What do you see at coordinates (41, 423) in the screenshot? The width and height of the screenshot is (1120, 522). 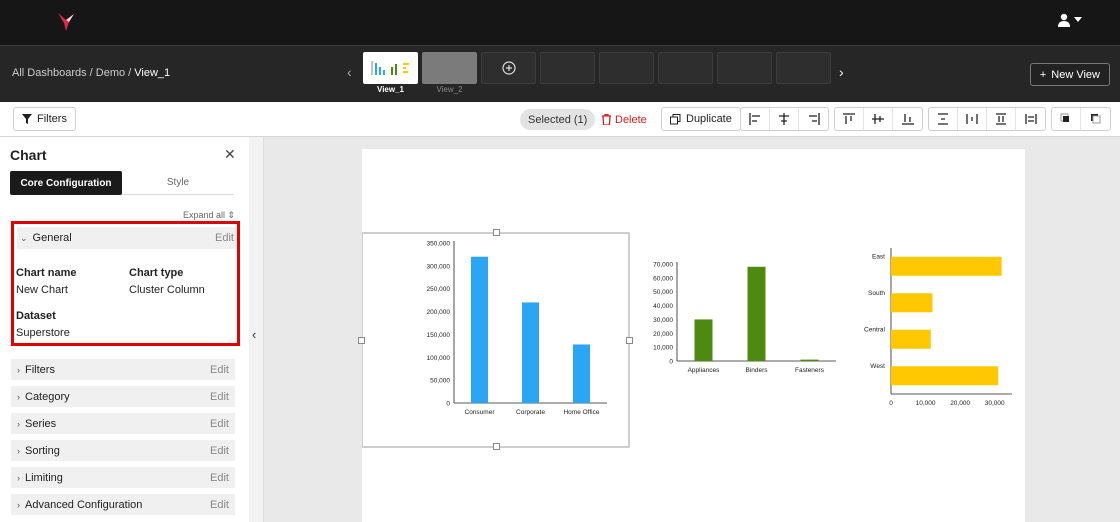 I see `section-title: Series` at bounding box center [41, 423].